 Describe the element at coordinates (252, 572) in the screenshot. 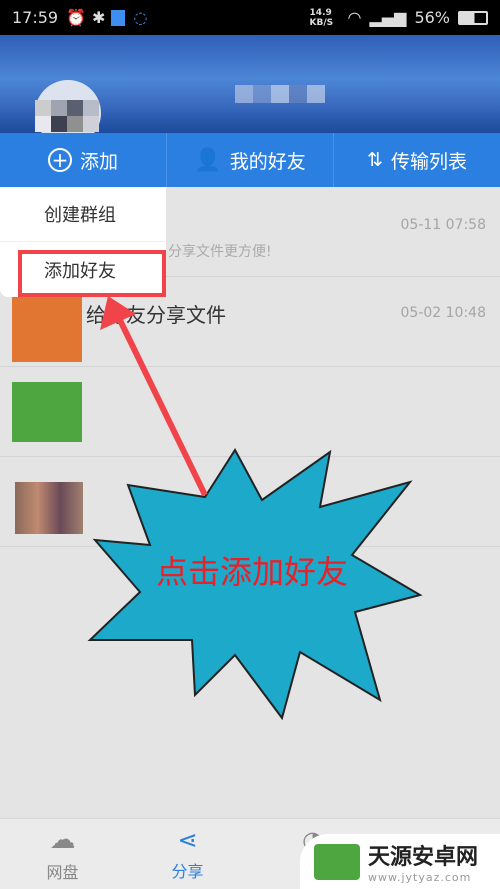

I see `annotation-text: 点击添加好友` at that location.